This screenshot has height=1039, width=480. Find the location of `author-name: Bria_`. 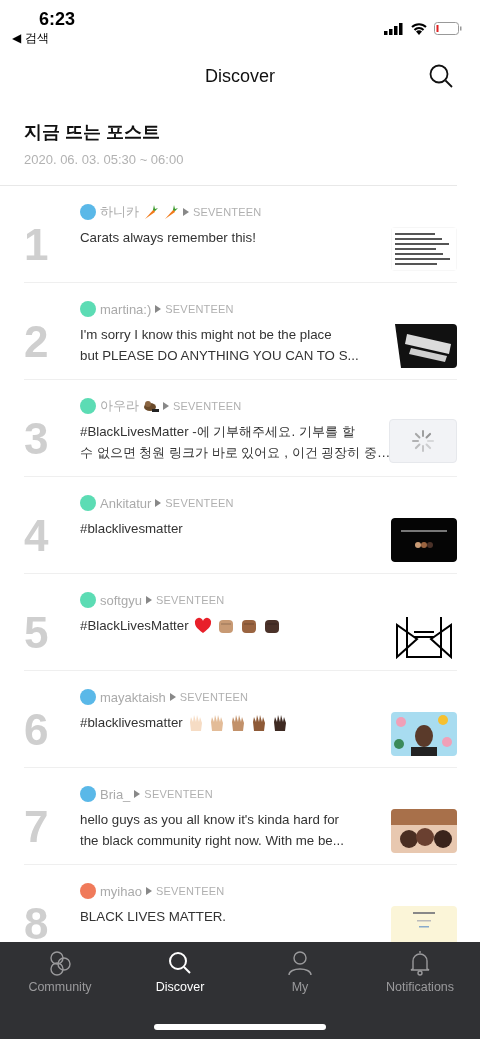

author-name: Bria_ is located at coordinates (115, 794).